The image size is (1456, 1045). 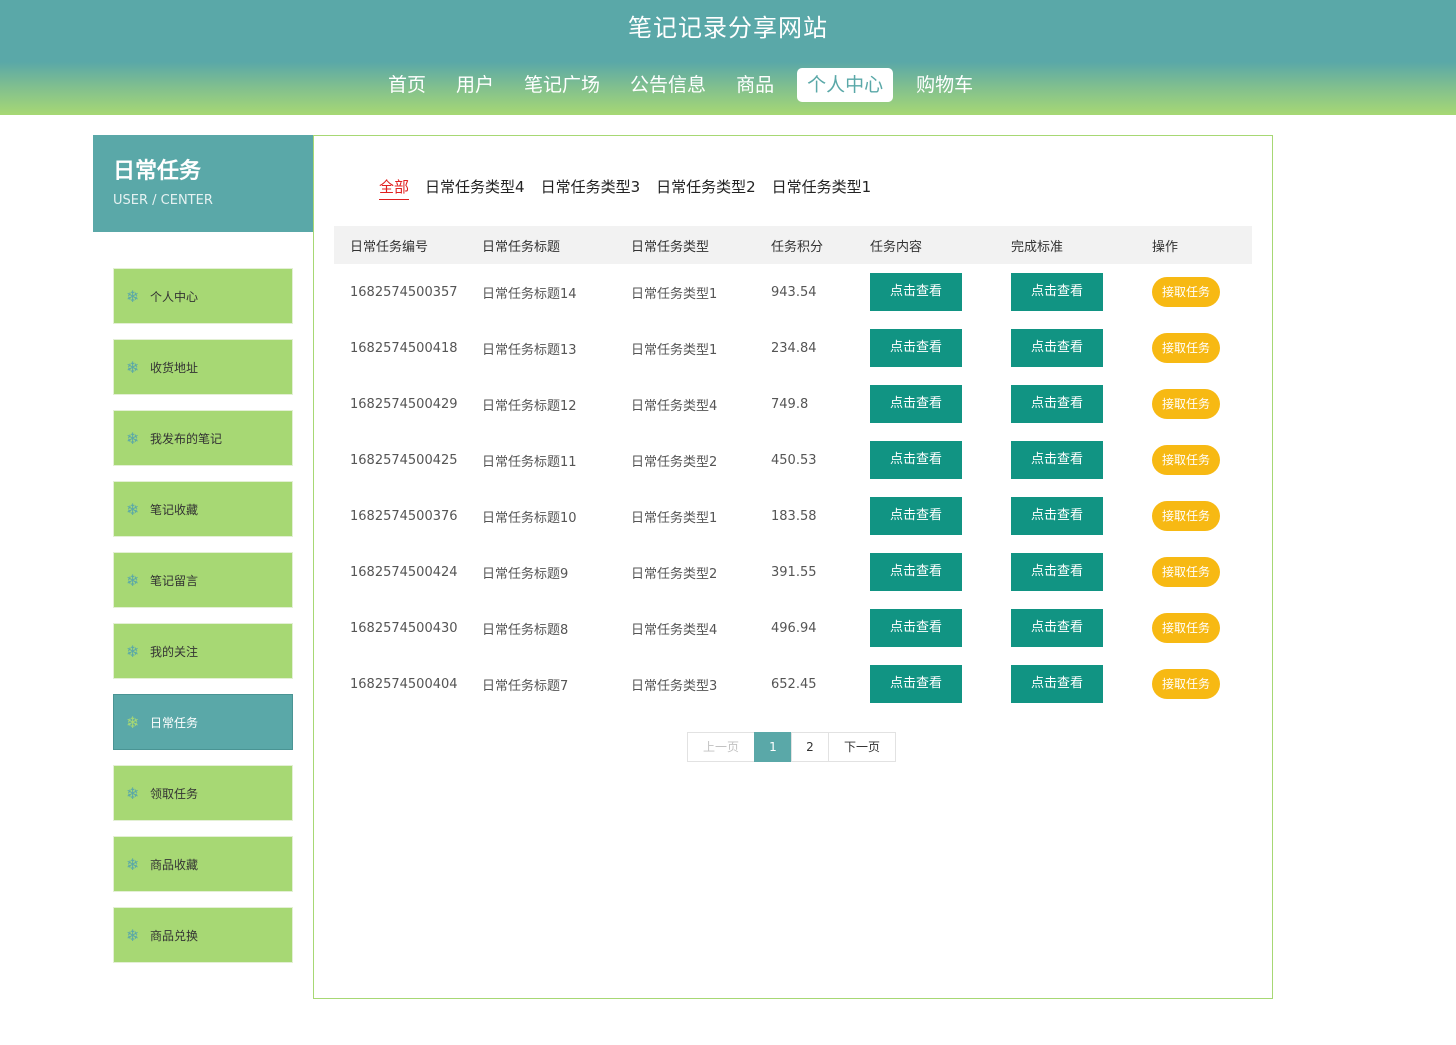 What do you see at coordinates (670, 247) in the screenshot?
I see `header-task-type: 日常任务类型` at bounding box center [670, 247].